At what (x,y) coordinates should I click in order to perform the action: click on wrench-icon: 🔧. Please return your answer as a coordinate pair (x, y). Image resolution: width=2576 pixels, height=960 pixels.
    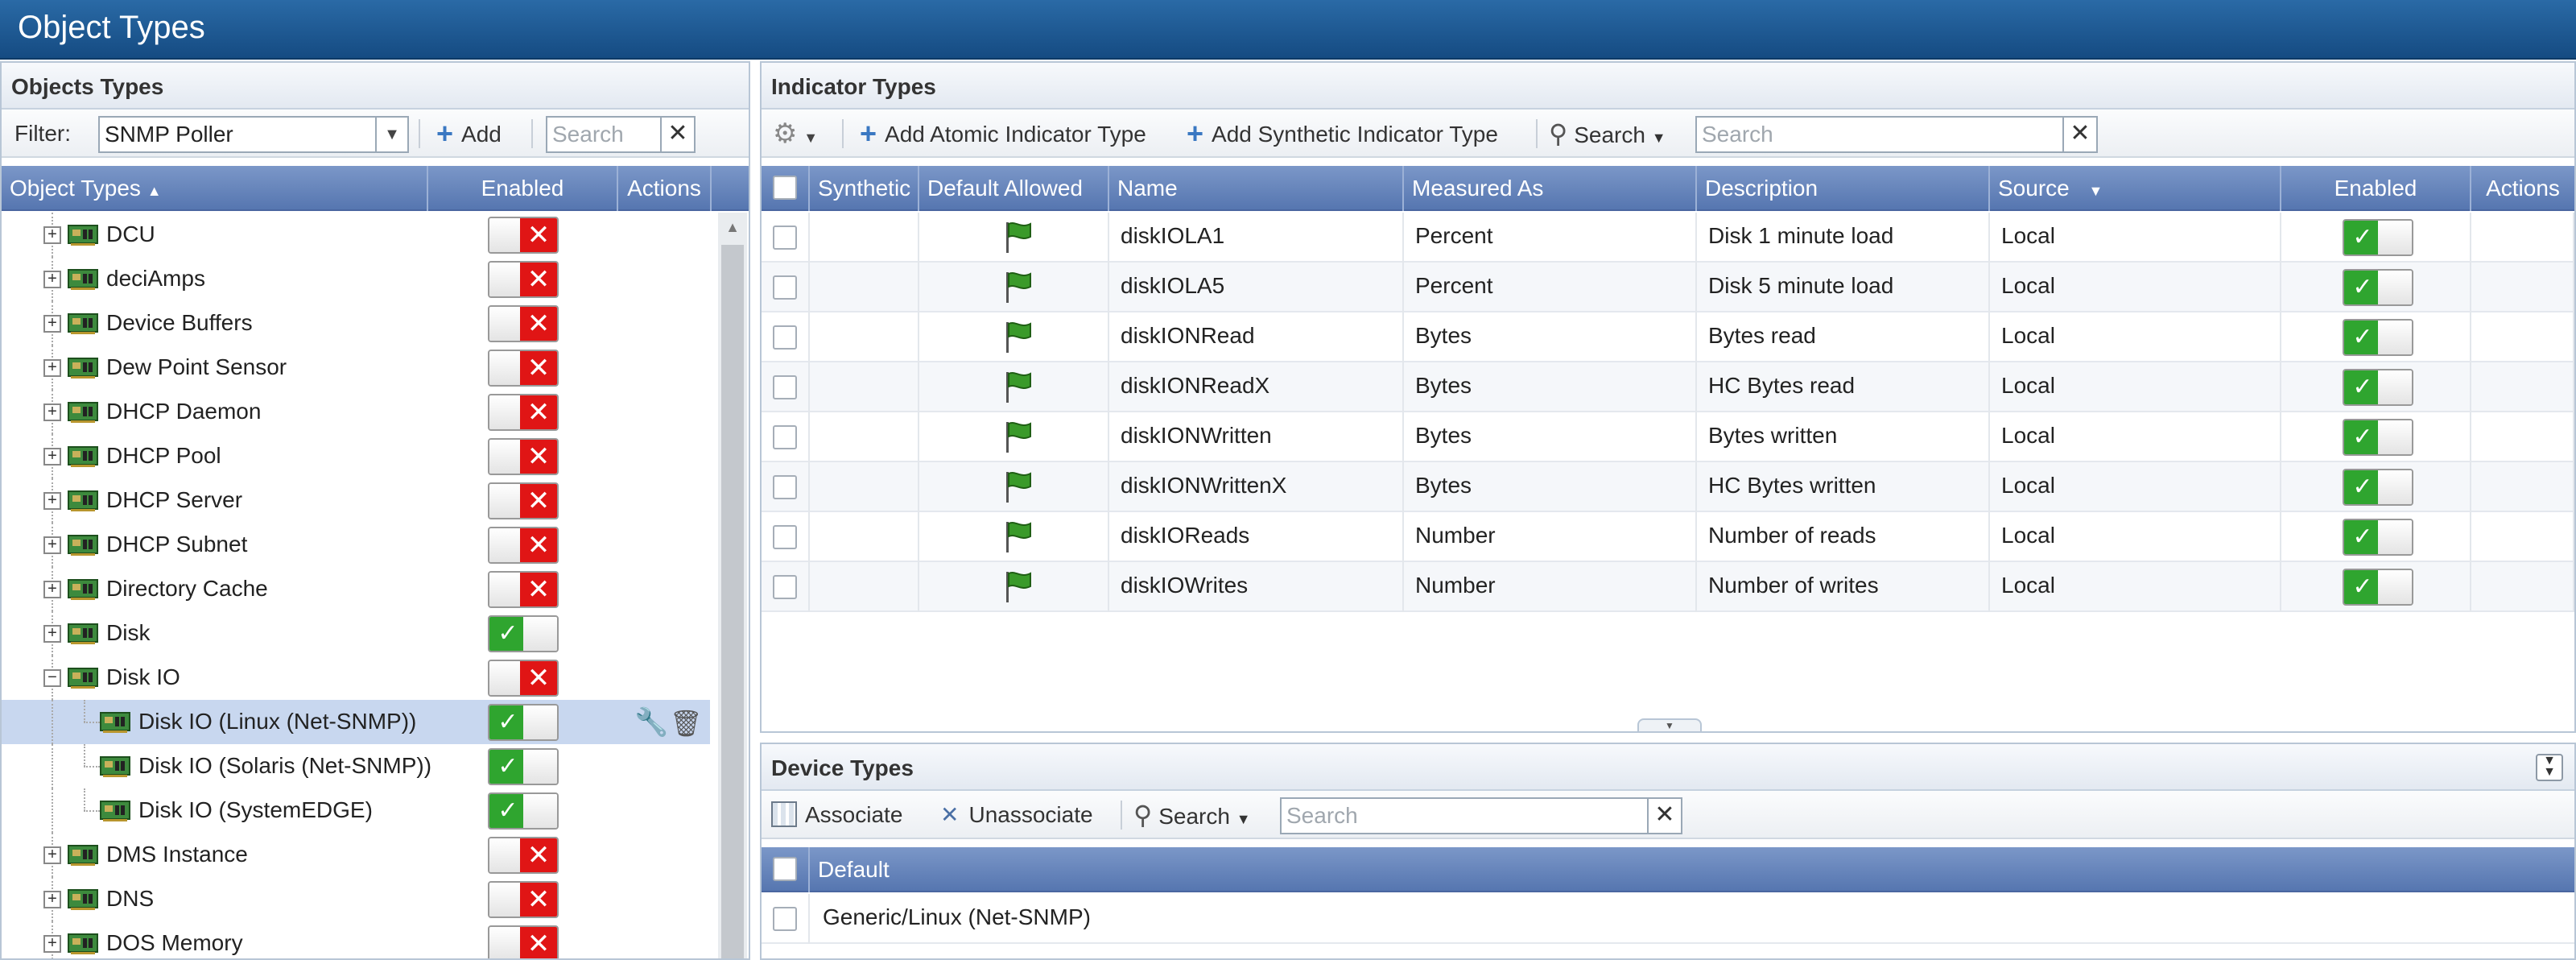
    Looking at the image, I should click on (651, 722).